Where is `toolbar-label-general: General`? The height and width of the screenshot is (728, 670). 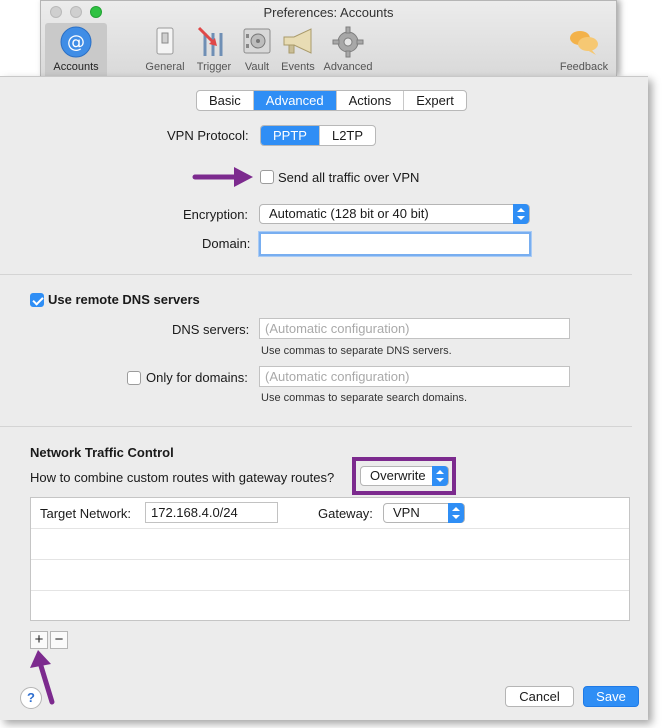 toolbar-label-general: General is located at coordinates (165, 67).